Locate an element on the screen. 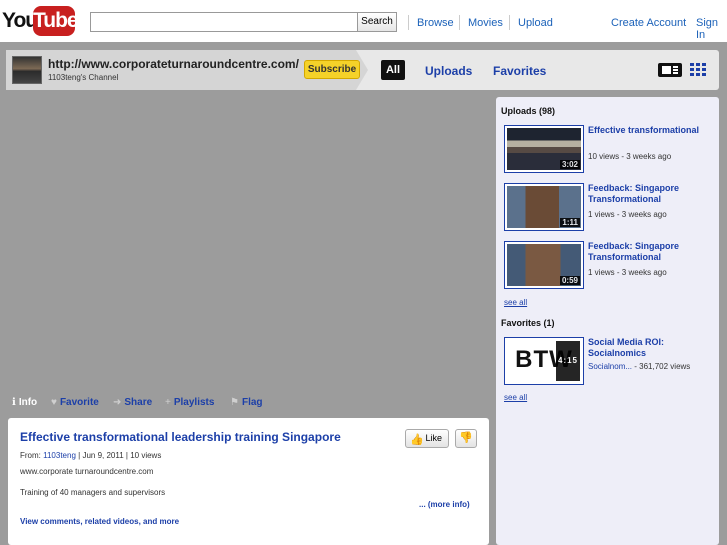 This screenshot has height=545, width=727. like-button: 👍 Like is located at coordinates (427, 438).